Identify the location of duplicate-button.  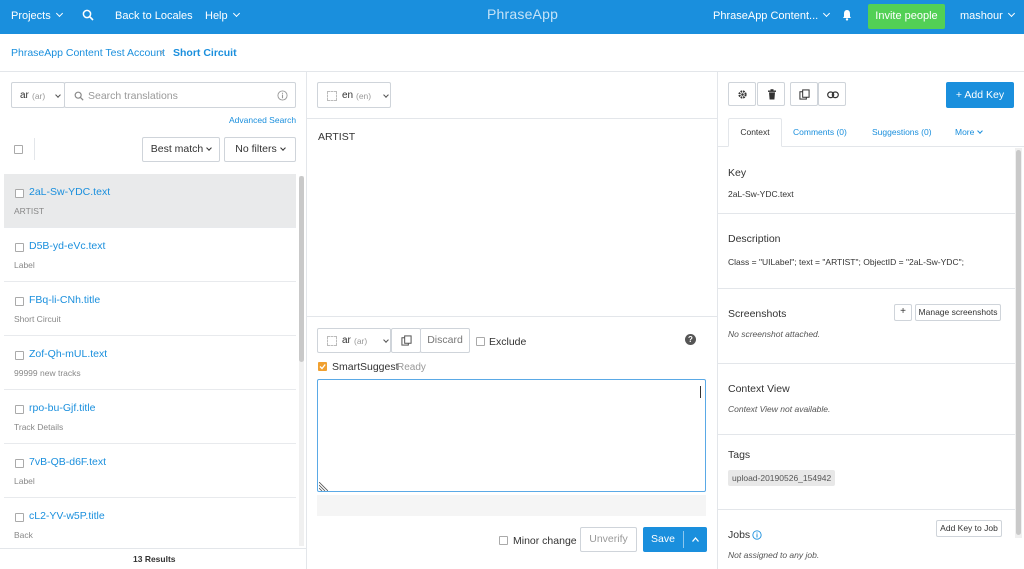
(804, 94).